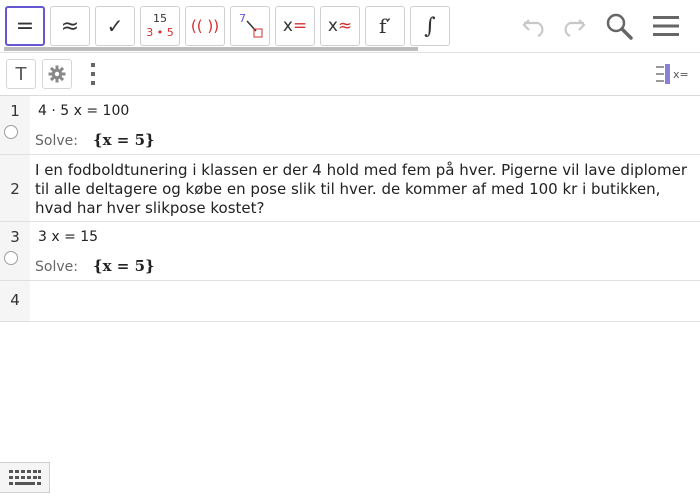 This screenshot has height=500, width=700. Describe the element at coordinates (211, 49) in the screenshot. I see `toolbar-scrollbar` at that location.